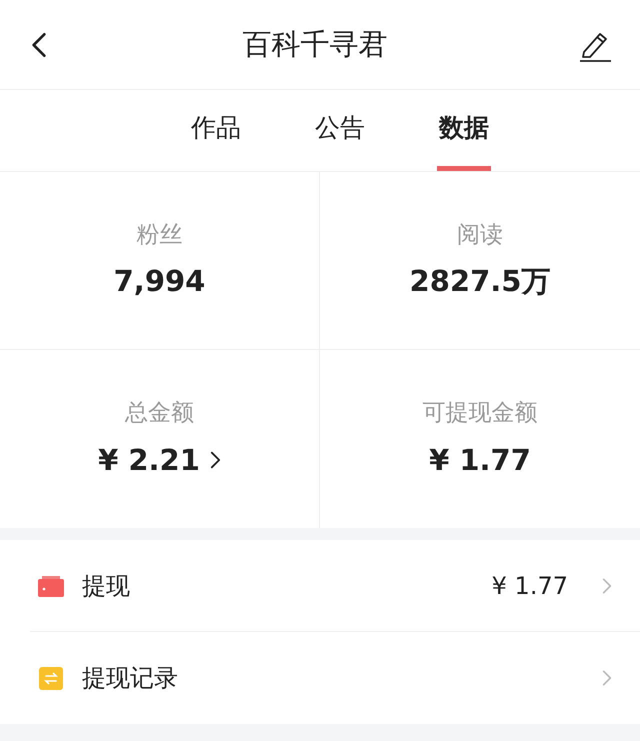  Describe the element at coordinates (480, 413) in the screenshot. I see `stat-label: 可提现金额` at that location.